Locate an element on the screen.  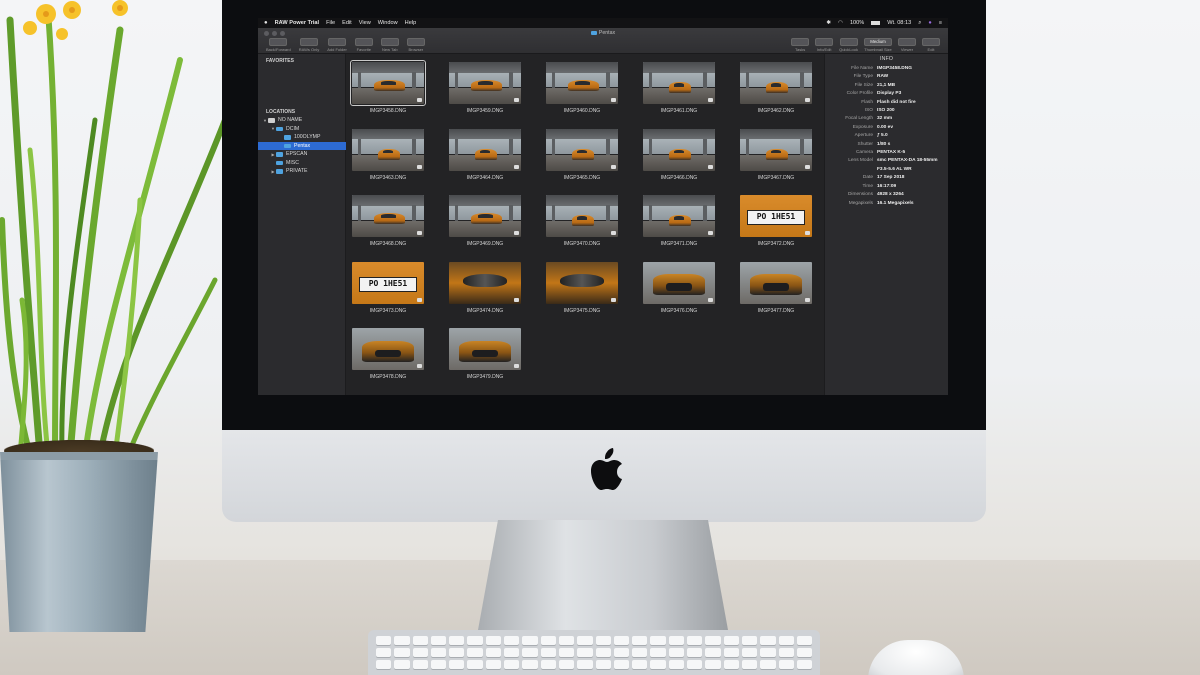
add-folder-button: Add Folder is located at coordinates (337, 45).